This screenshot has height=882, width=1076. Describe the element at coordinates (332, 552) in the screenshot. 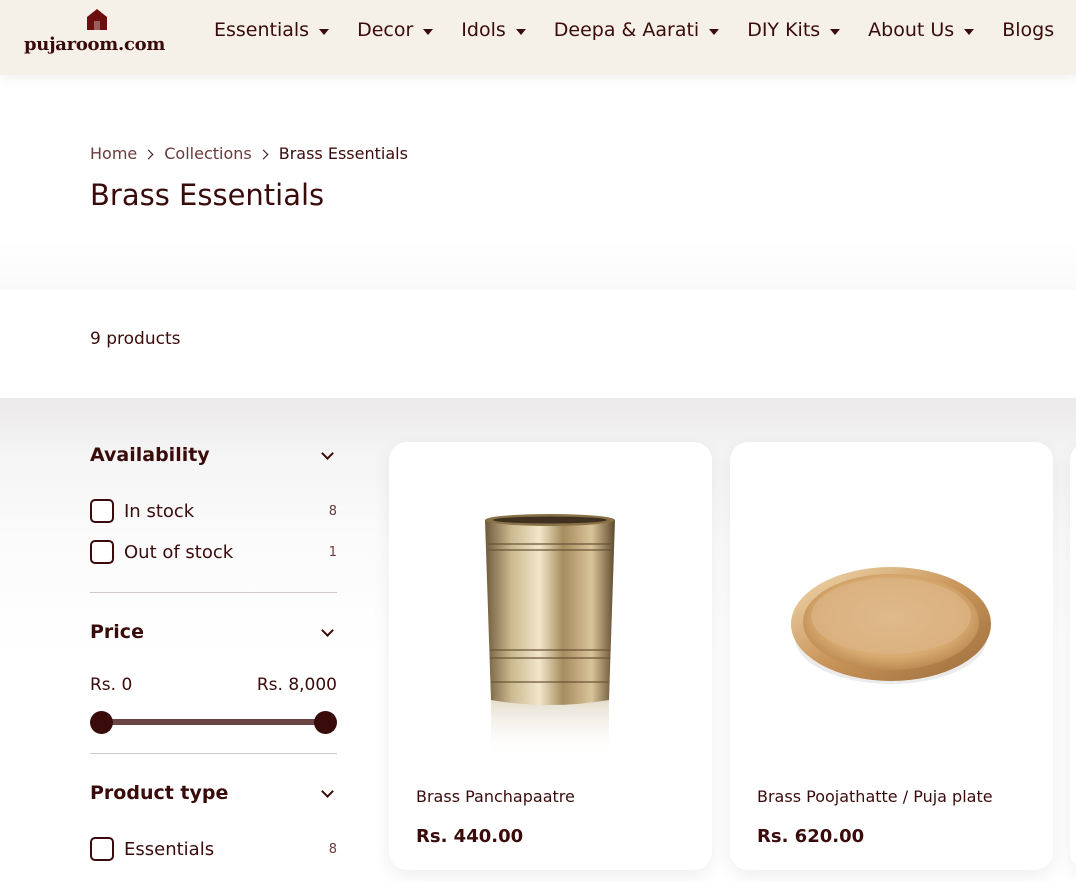

I see `filter-option-count: 1` at that location.